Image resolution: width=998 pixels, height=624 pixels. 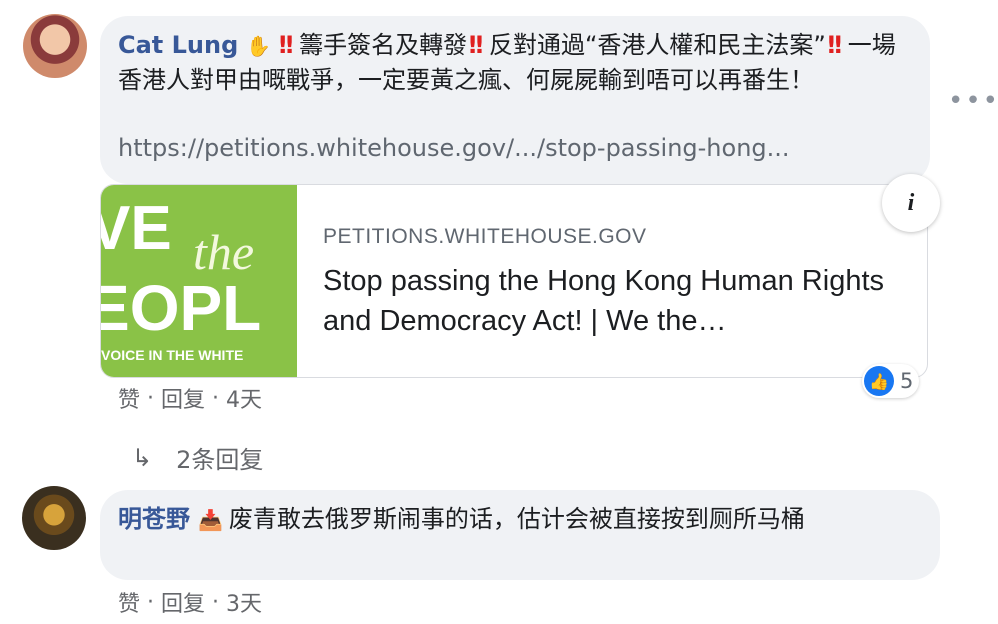 I want to click on comment-text-part: 反對通過“香港人權和民主法案”, so click(x=657, y=45).